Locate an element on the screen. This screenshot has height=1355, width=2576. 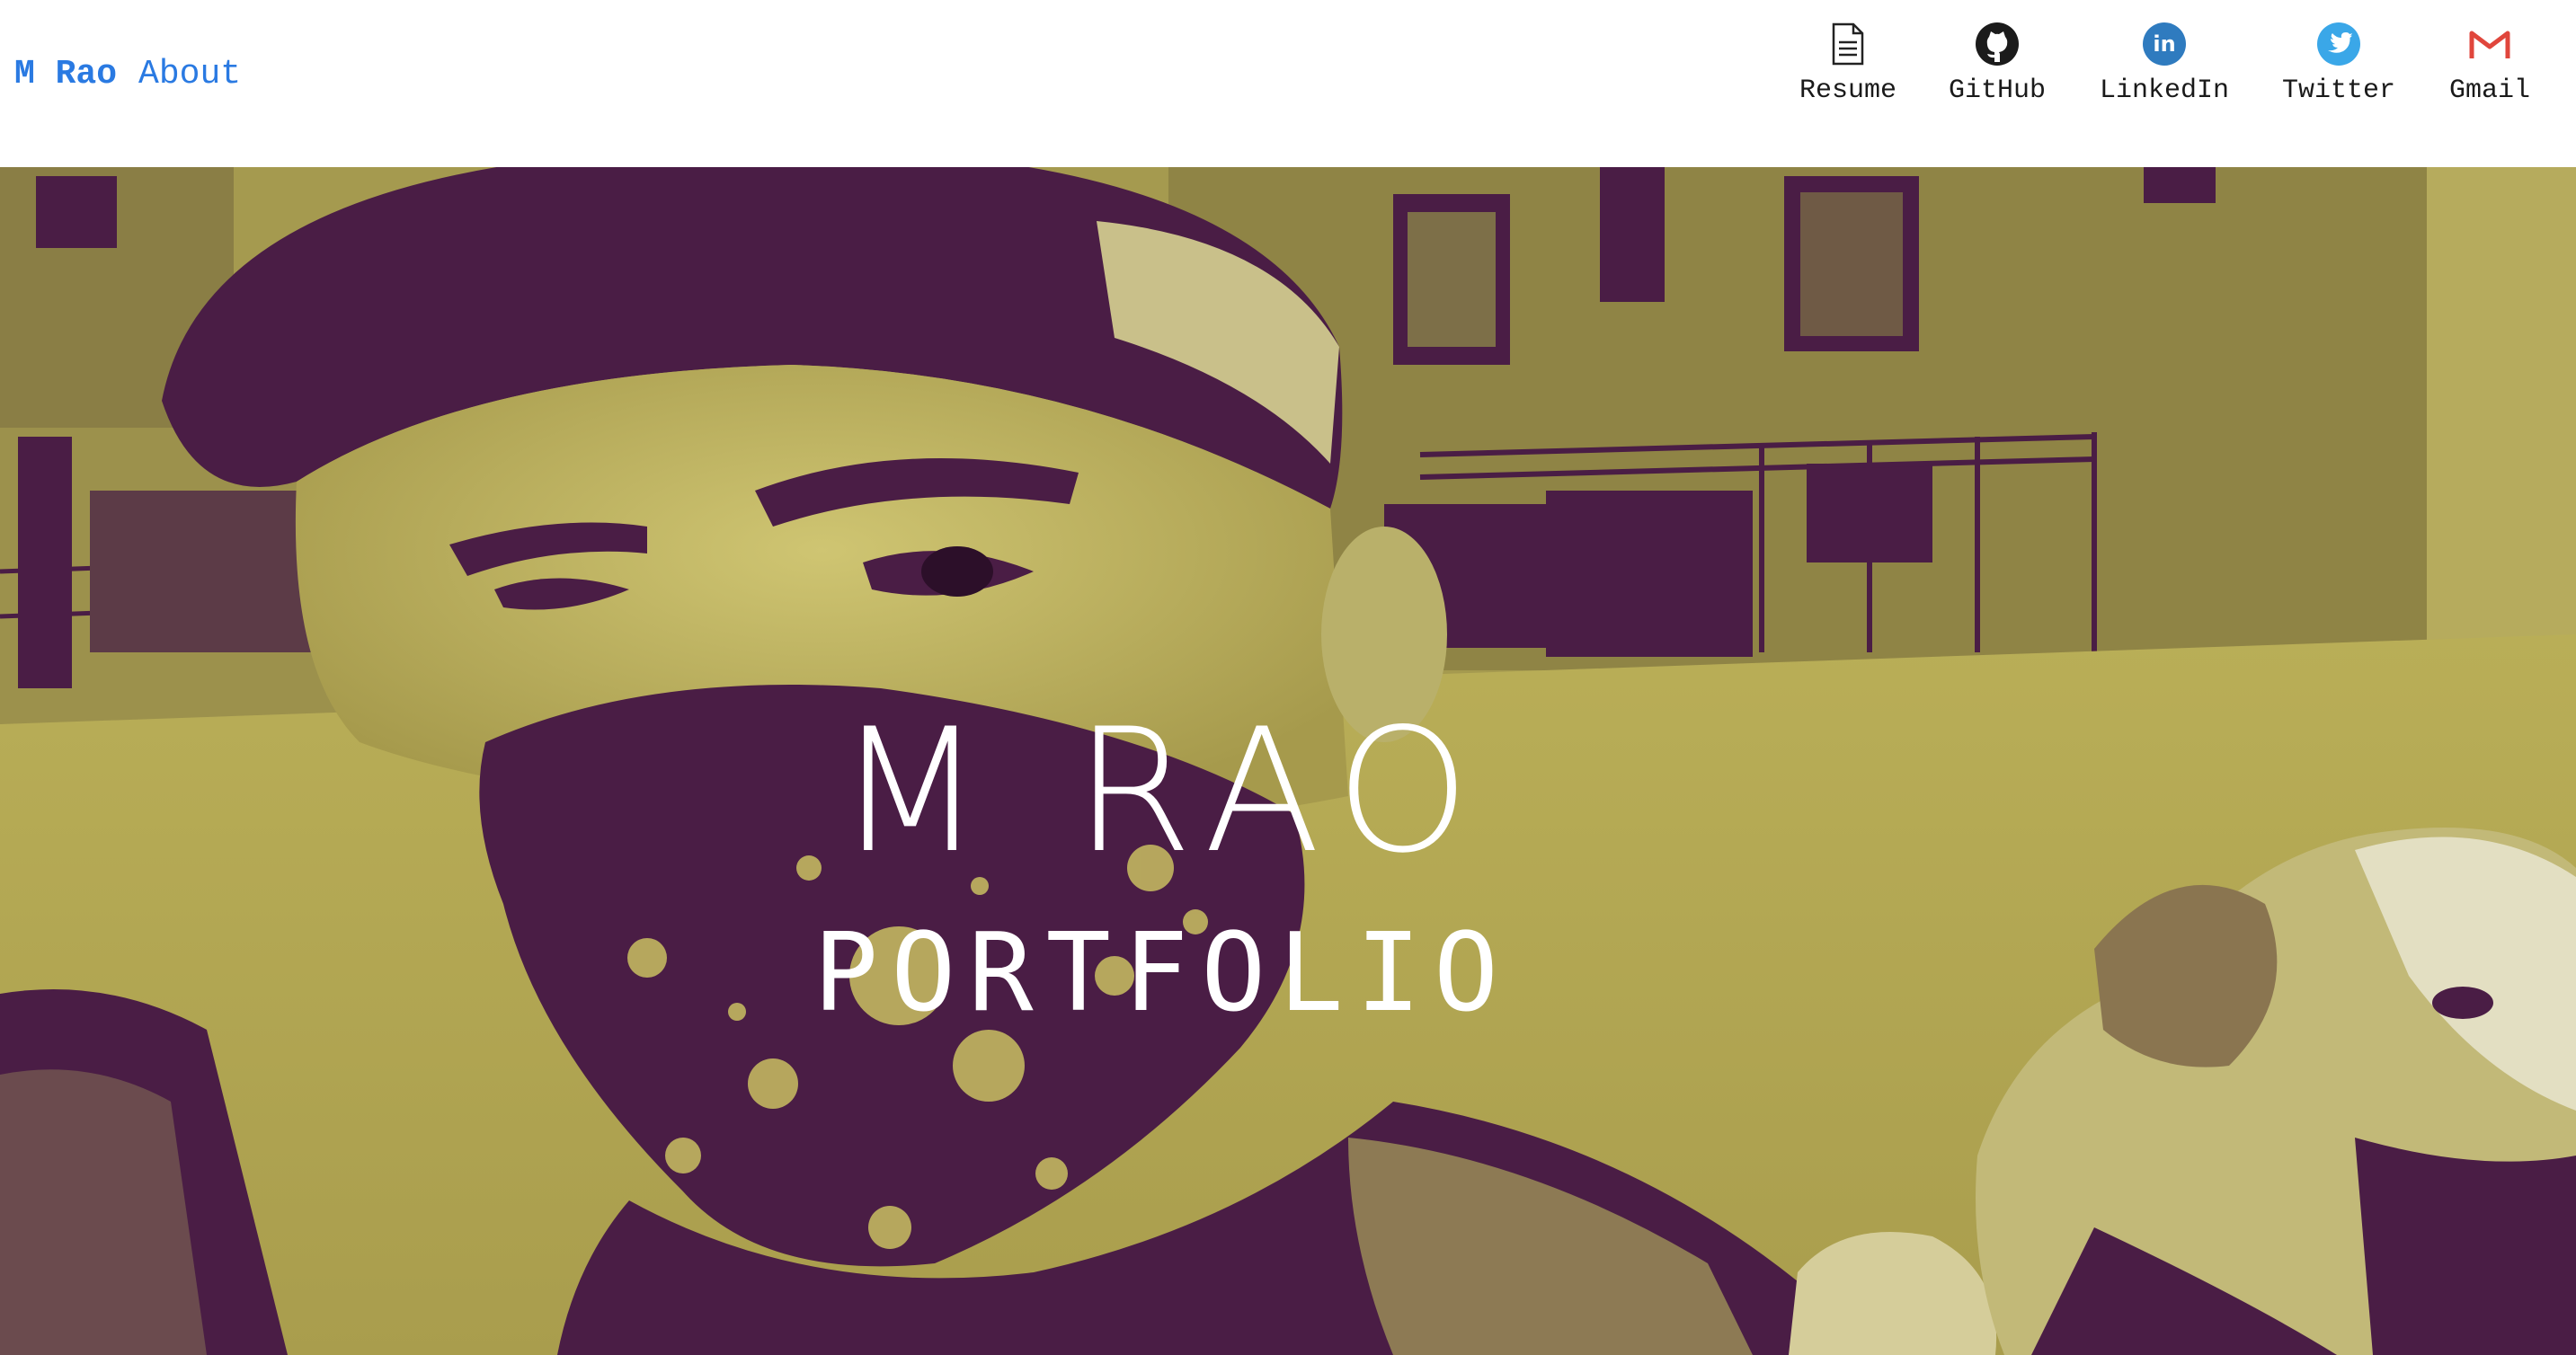
document-icon is located at coordinates (1848, 44).